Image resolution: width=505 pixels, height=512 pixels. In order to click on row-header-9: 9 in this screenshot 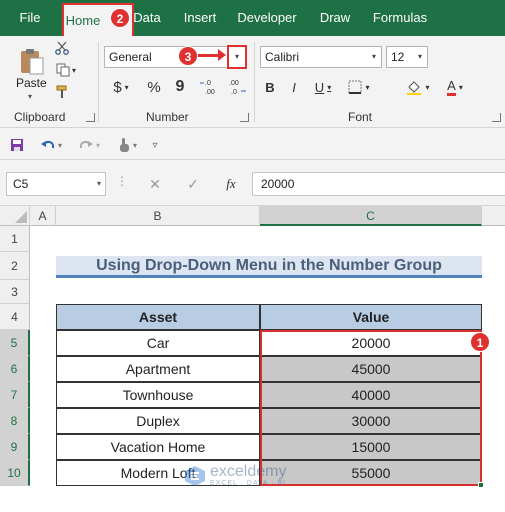, I will do `click(15, 447)`.